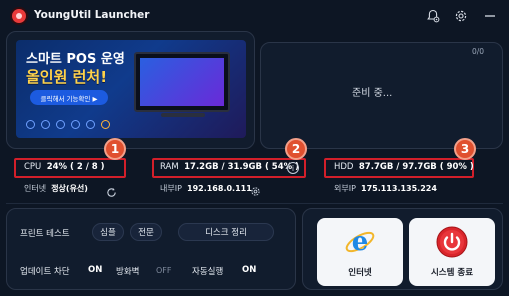  I want to click on external-ip-value: 175.113.135.224, so click(399, 188).